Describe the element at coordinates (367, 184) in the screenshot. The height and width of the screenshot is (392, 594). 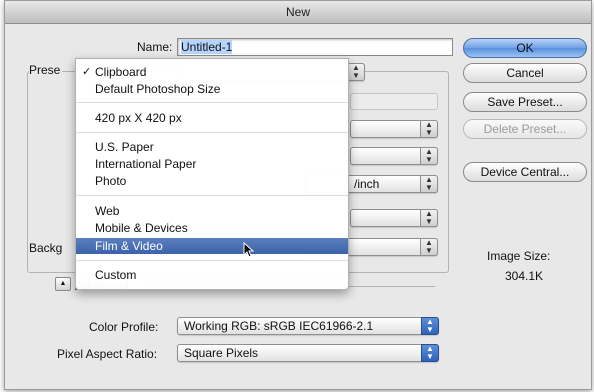
I see `resolution-unit-text: /inch` at that location.